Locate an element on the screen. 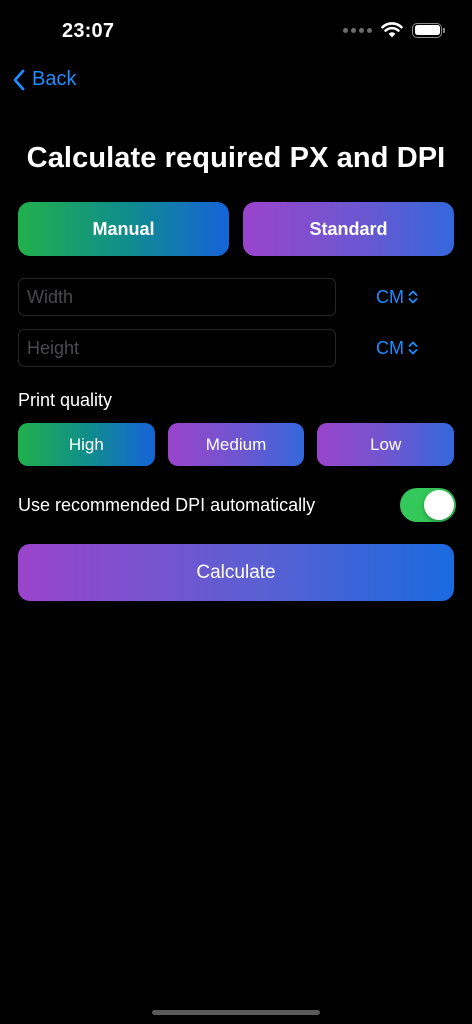  height-row: CM is located at coordinates (236, 348).